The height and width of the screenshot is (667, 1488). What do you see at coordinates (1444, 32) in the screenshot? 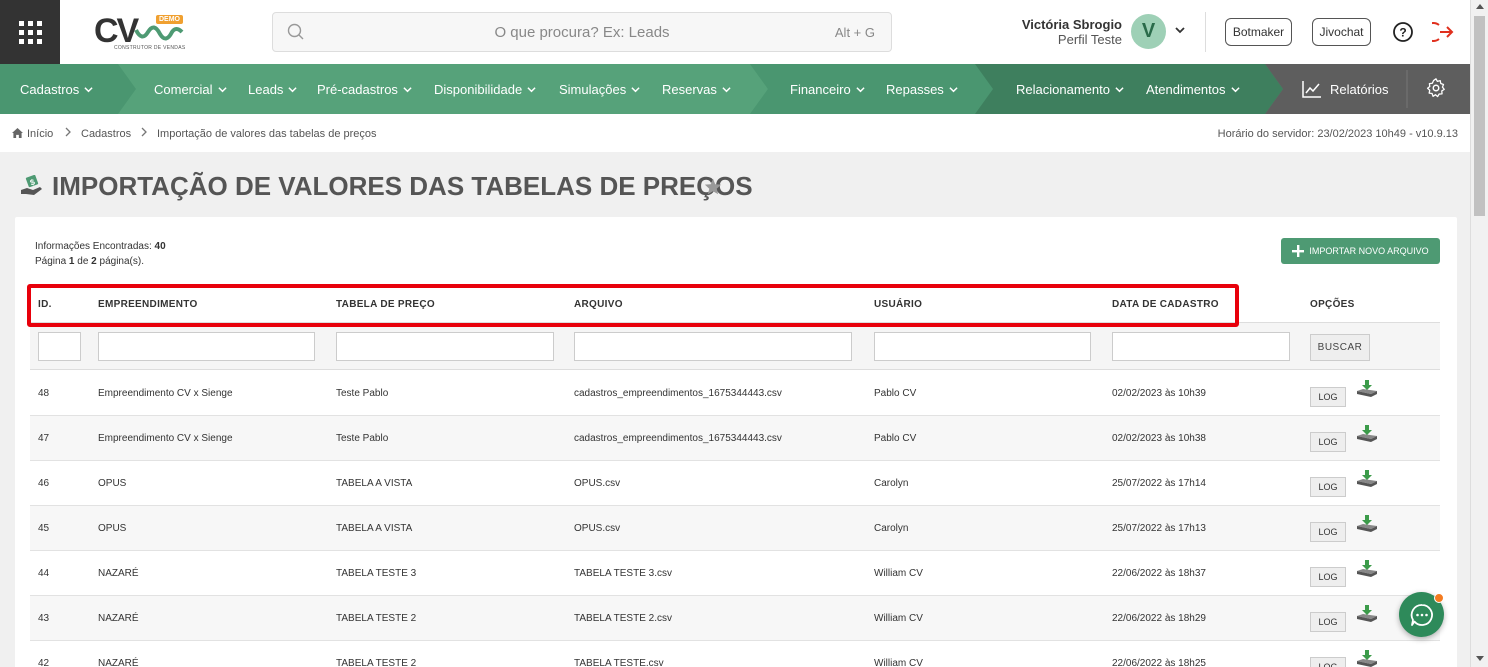
I see `logout-icon` at bounding box center [1444, 32].